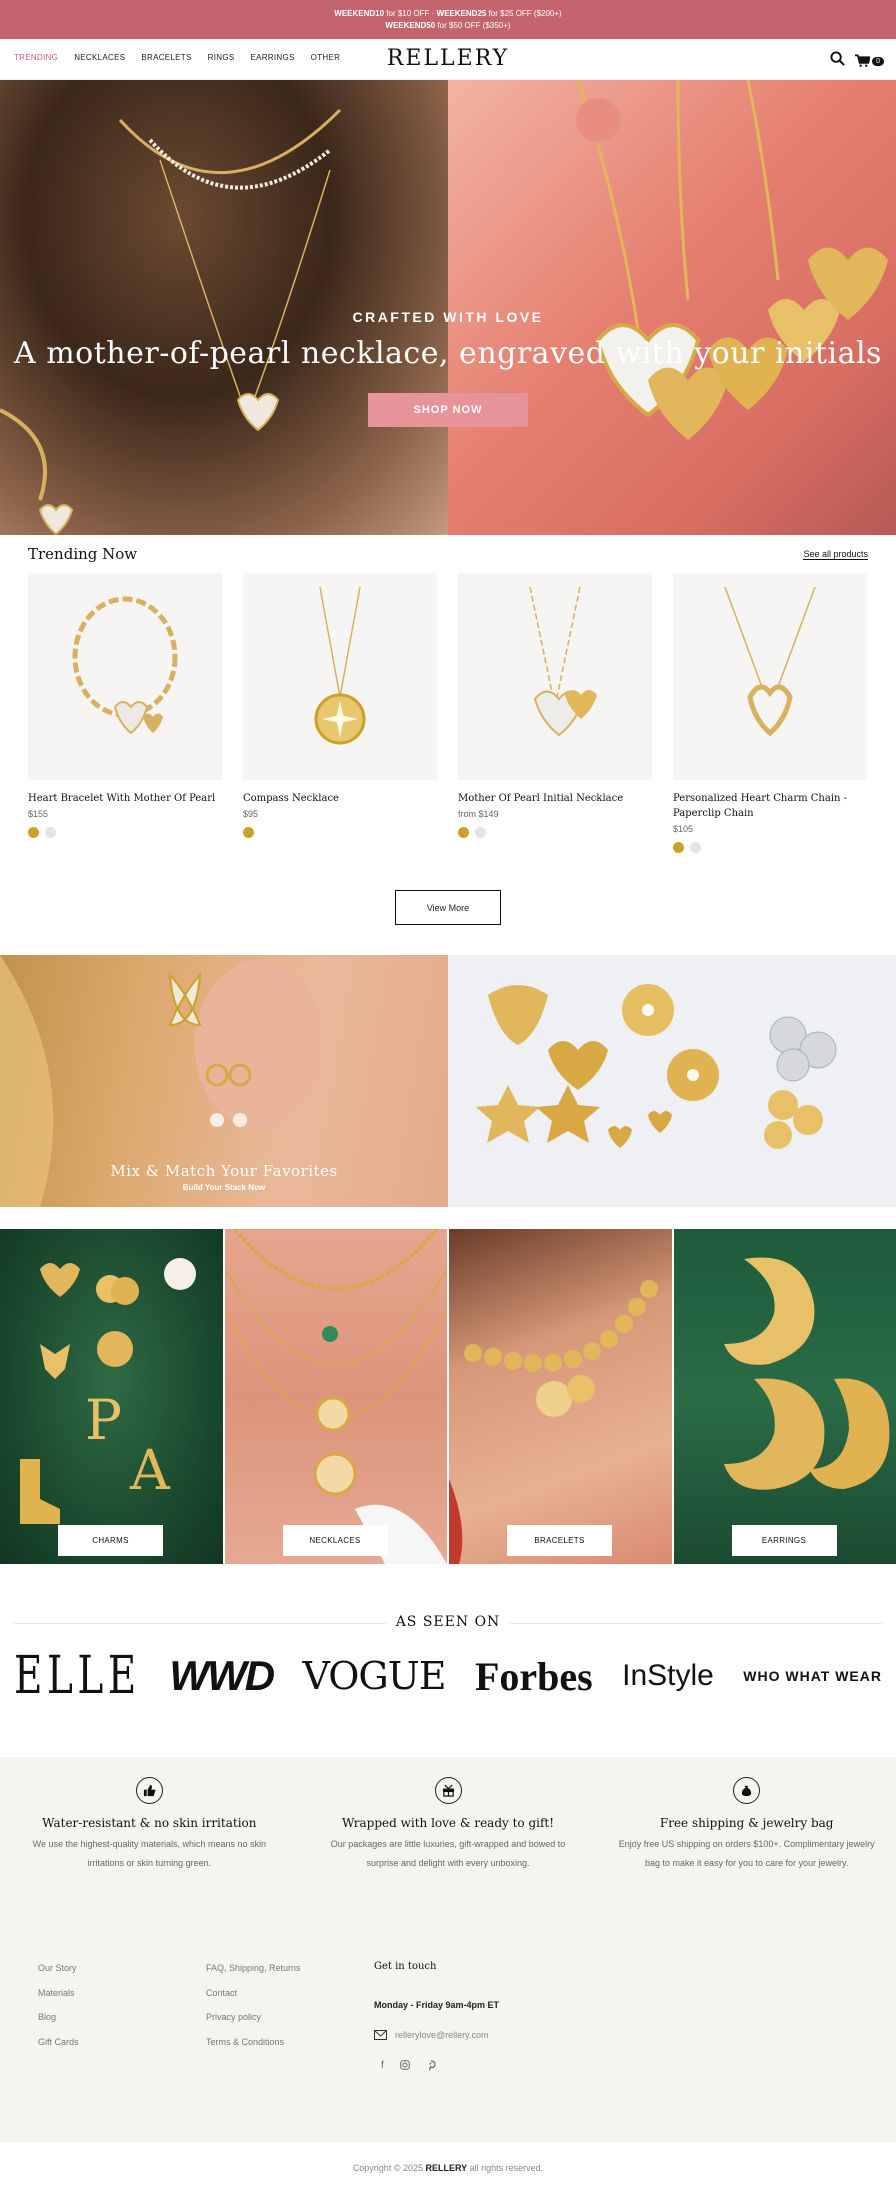  What do you see at coordinates (253, 1975) in the screenshot?
I see `footer-link-faq: FAQ, Shipping, Returns` at bounding box center [253, 1975].